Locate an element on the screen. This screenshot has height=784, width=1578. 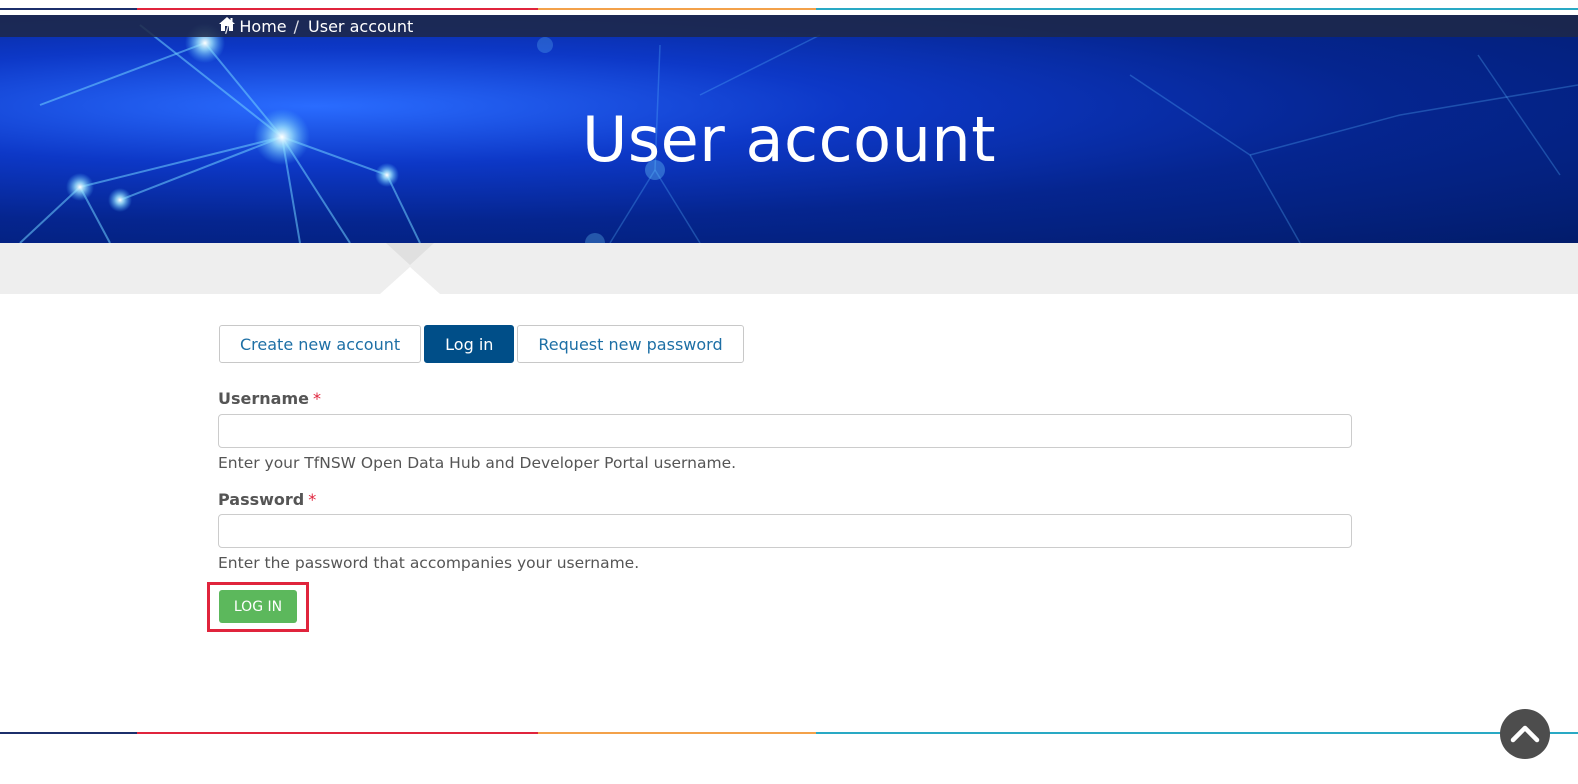
tab-create-new-account: Create new account is located at coordinates (320, 344).